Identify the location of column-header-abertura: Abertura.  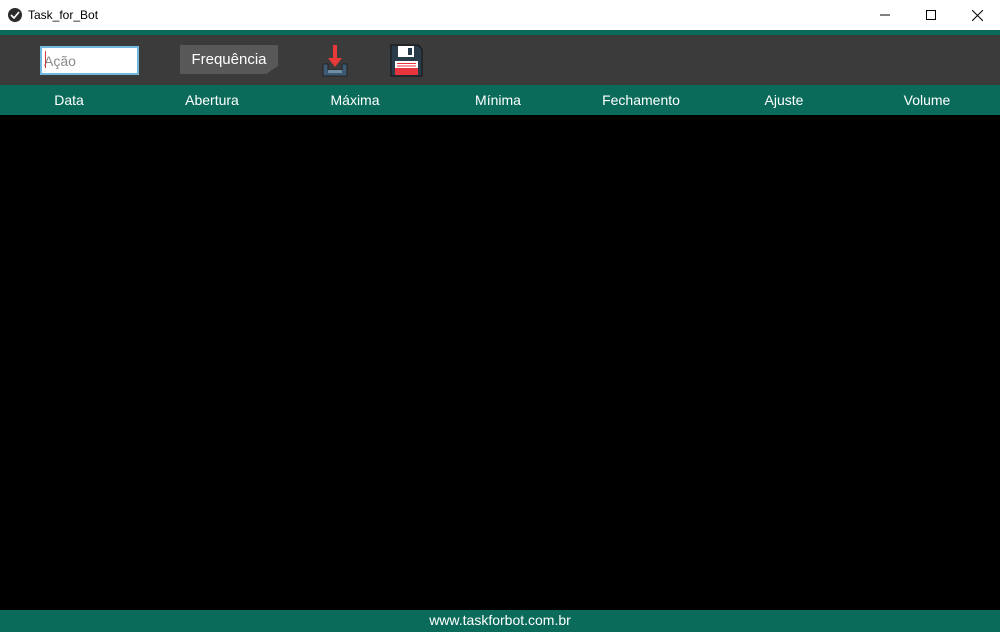
(212, 100).